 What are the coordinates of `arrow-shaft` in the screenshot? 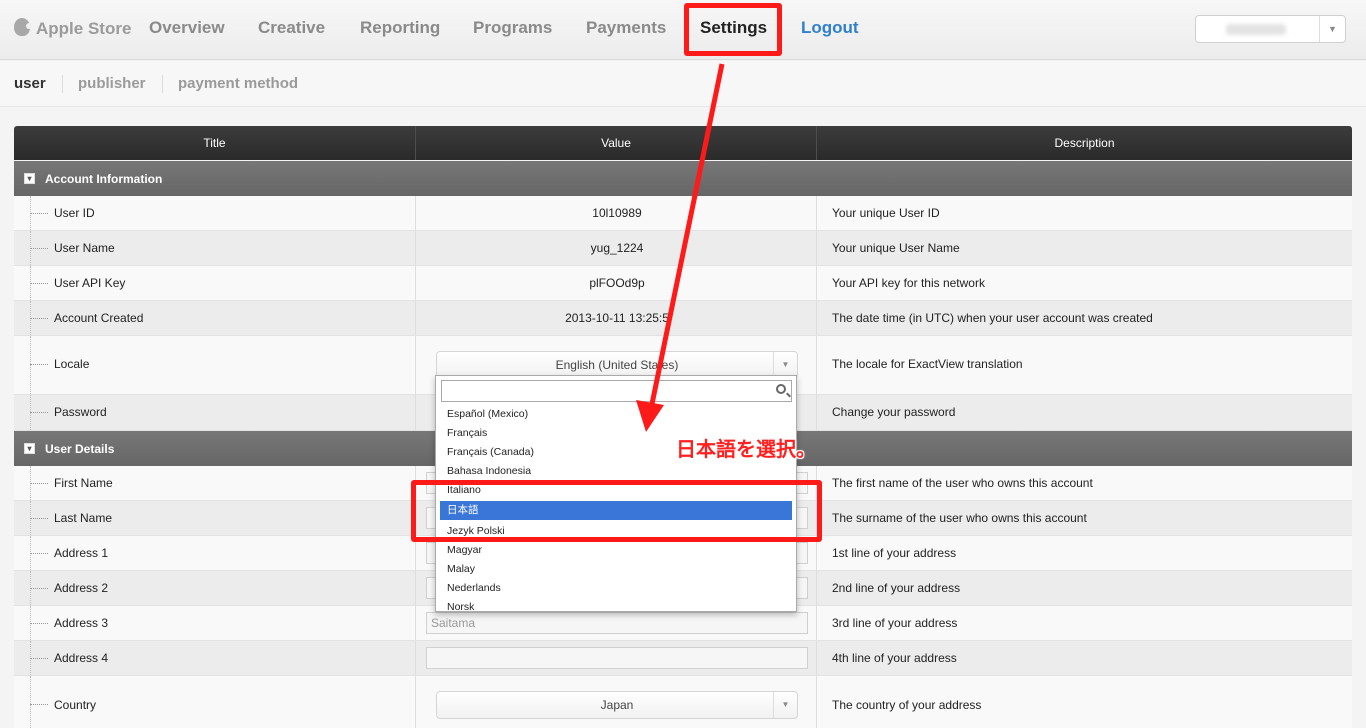 It's located at (687, 234).